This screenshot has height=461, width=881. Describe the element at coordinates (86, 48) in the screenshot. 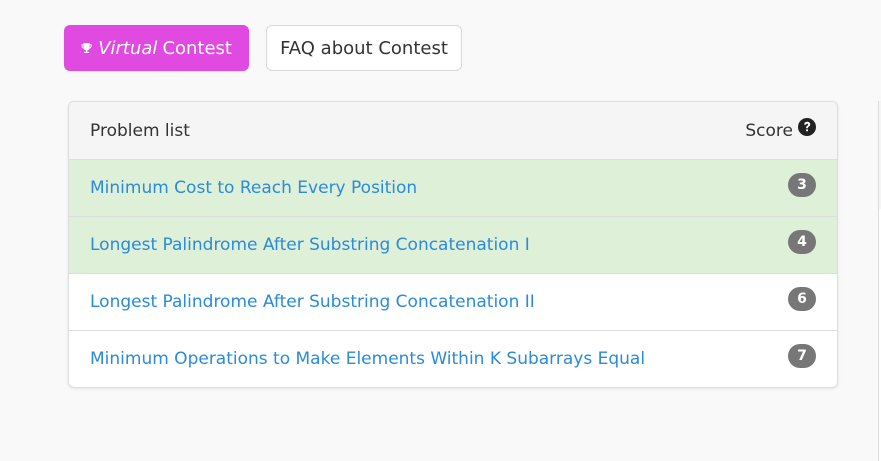

I see `trophy-icon` at that location.